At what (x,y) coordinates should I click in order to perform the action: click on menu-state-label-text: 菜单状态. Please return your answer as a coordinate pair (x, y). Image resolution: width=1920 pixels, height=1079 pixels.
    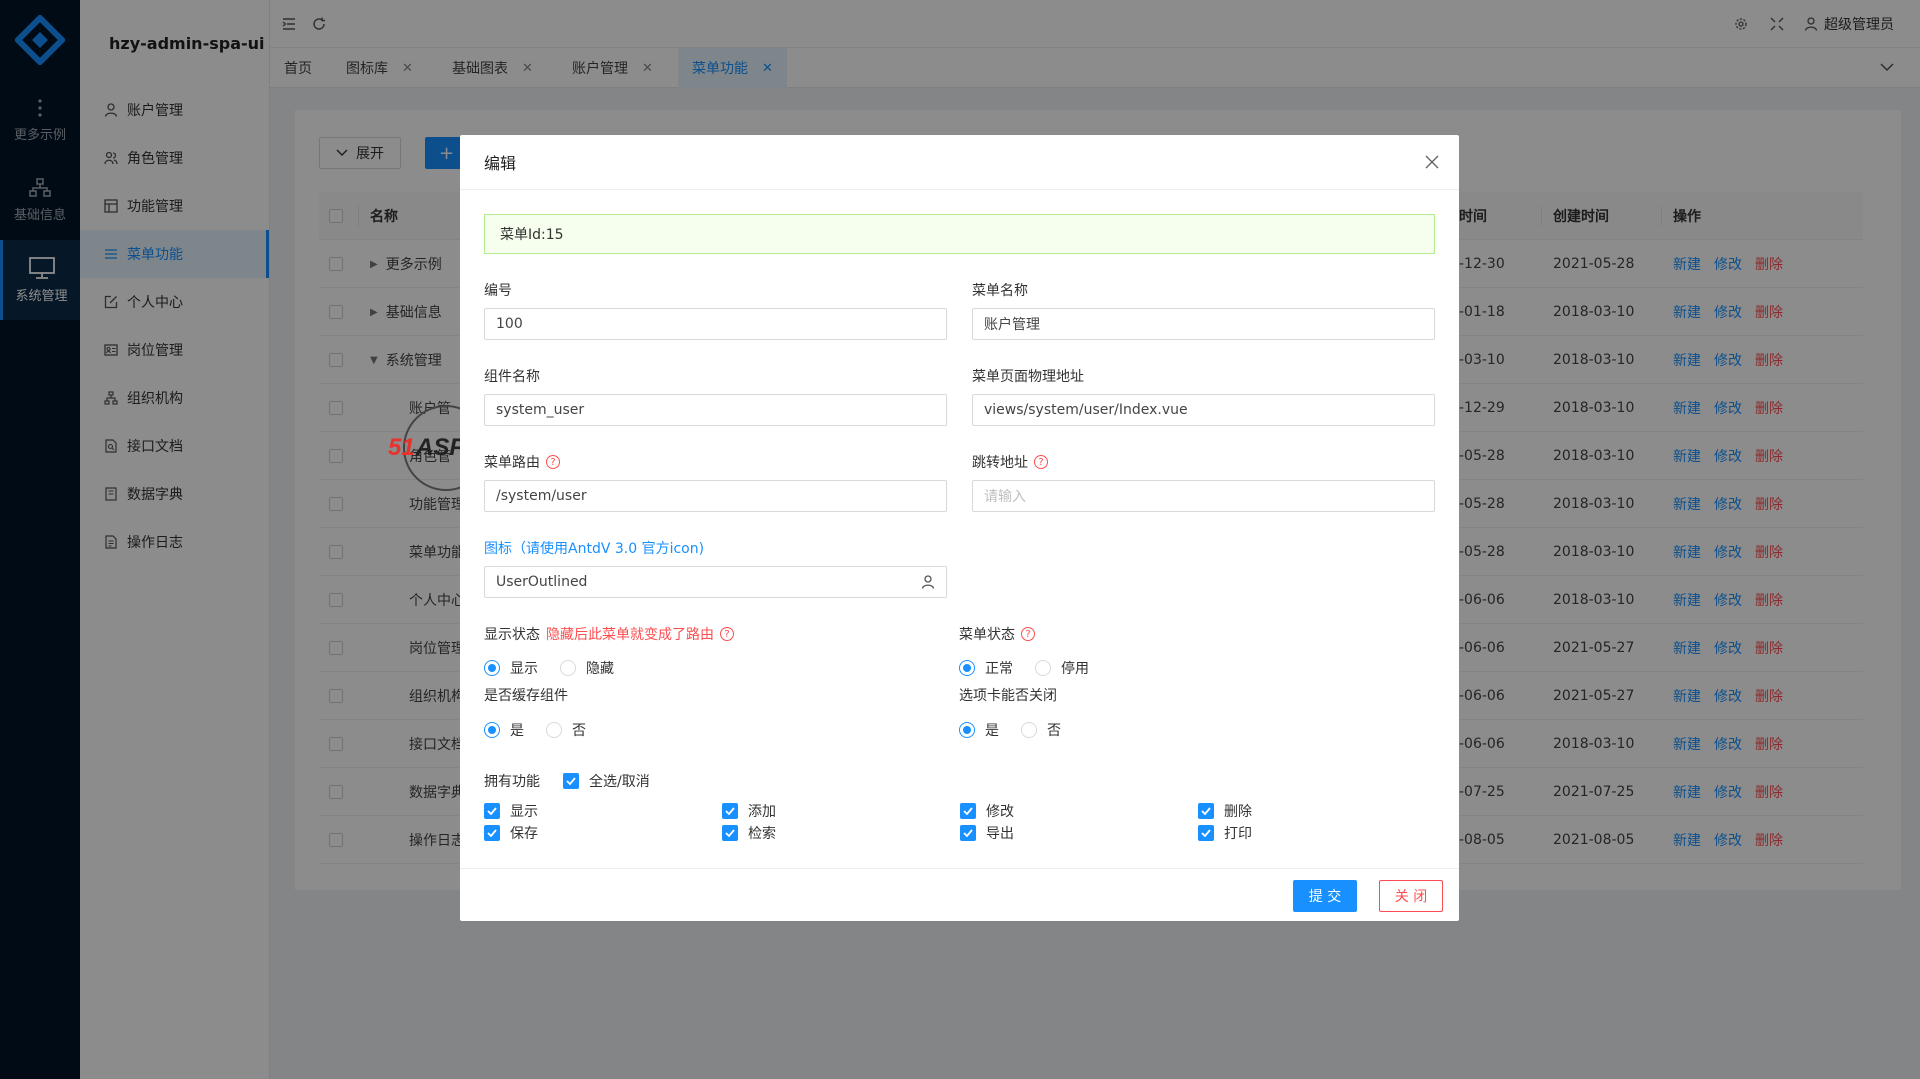
    Looking at the image, I should click on (987, 635).